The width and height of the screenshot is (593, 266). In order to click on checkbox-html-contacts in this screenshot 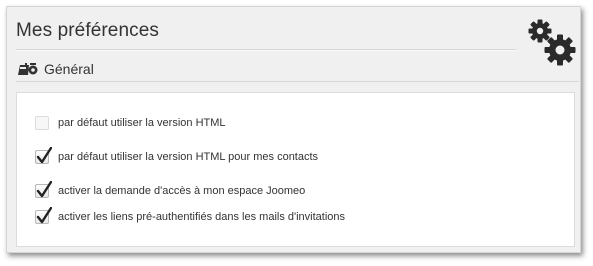, I will do `click(43, 155)`.